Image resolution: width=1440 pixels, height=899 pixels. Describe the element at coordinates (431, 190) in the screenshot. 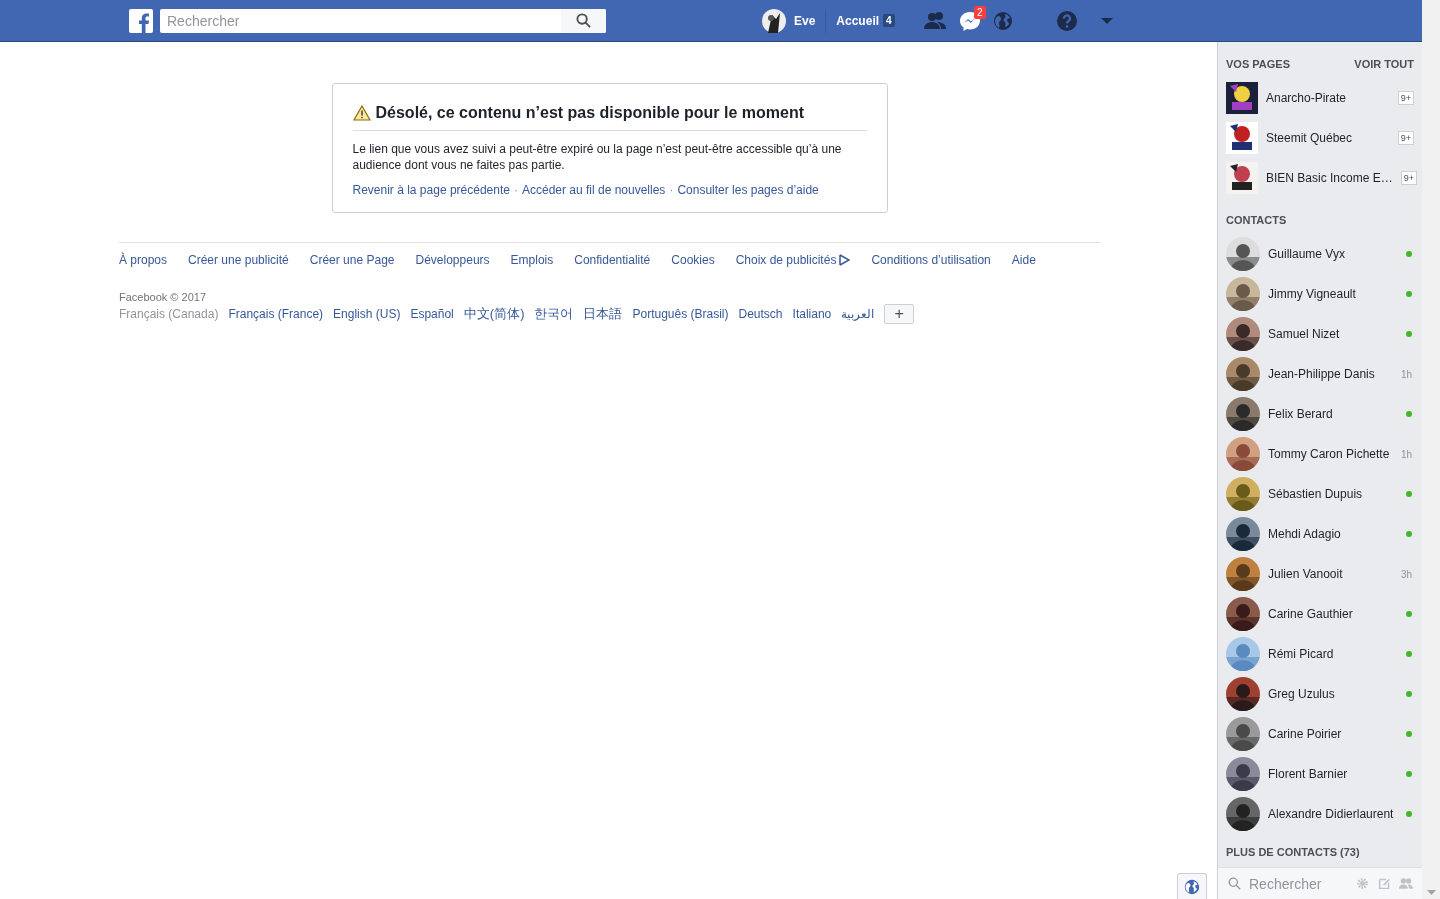

I see `help-link: Revenir à la page précédente` at that location.